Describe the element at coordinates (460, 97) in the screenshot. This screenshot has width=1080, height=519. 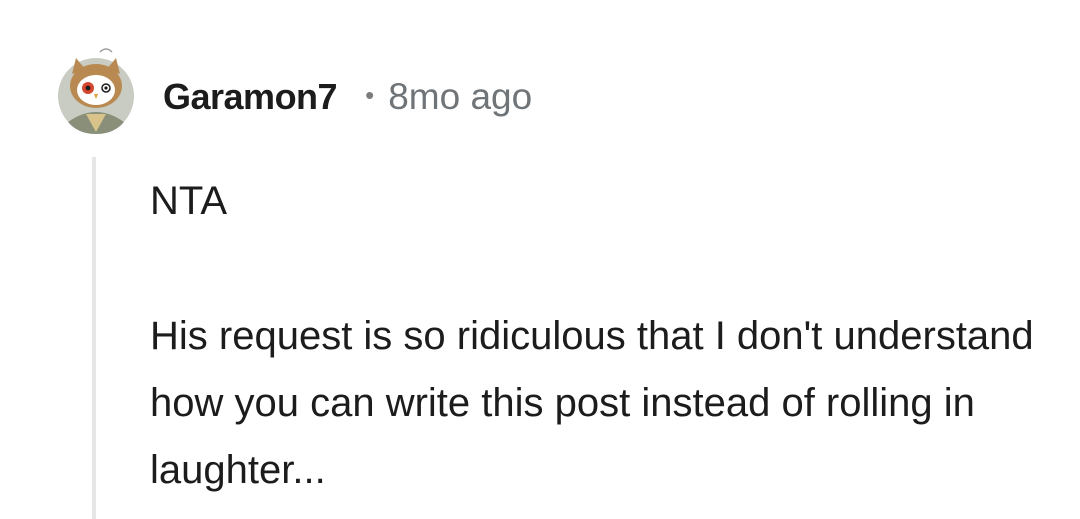
I see `timestamp: 8mo ago` at that location.